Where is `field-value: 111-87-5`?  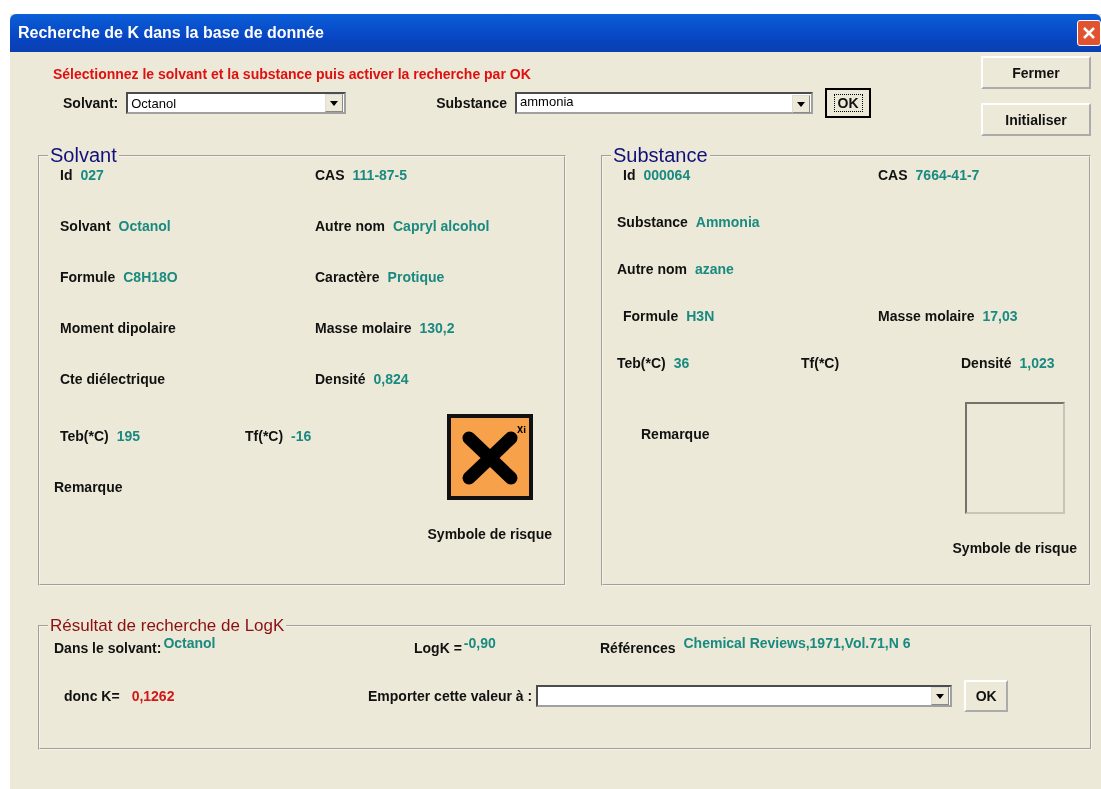
field-value: 111-87-5 is located at coordinates (380, 175).